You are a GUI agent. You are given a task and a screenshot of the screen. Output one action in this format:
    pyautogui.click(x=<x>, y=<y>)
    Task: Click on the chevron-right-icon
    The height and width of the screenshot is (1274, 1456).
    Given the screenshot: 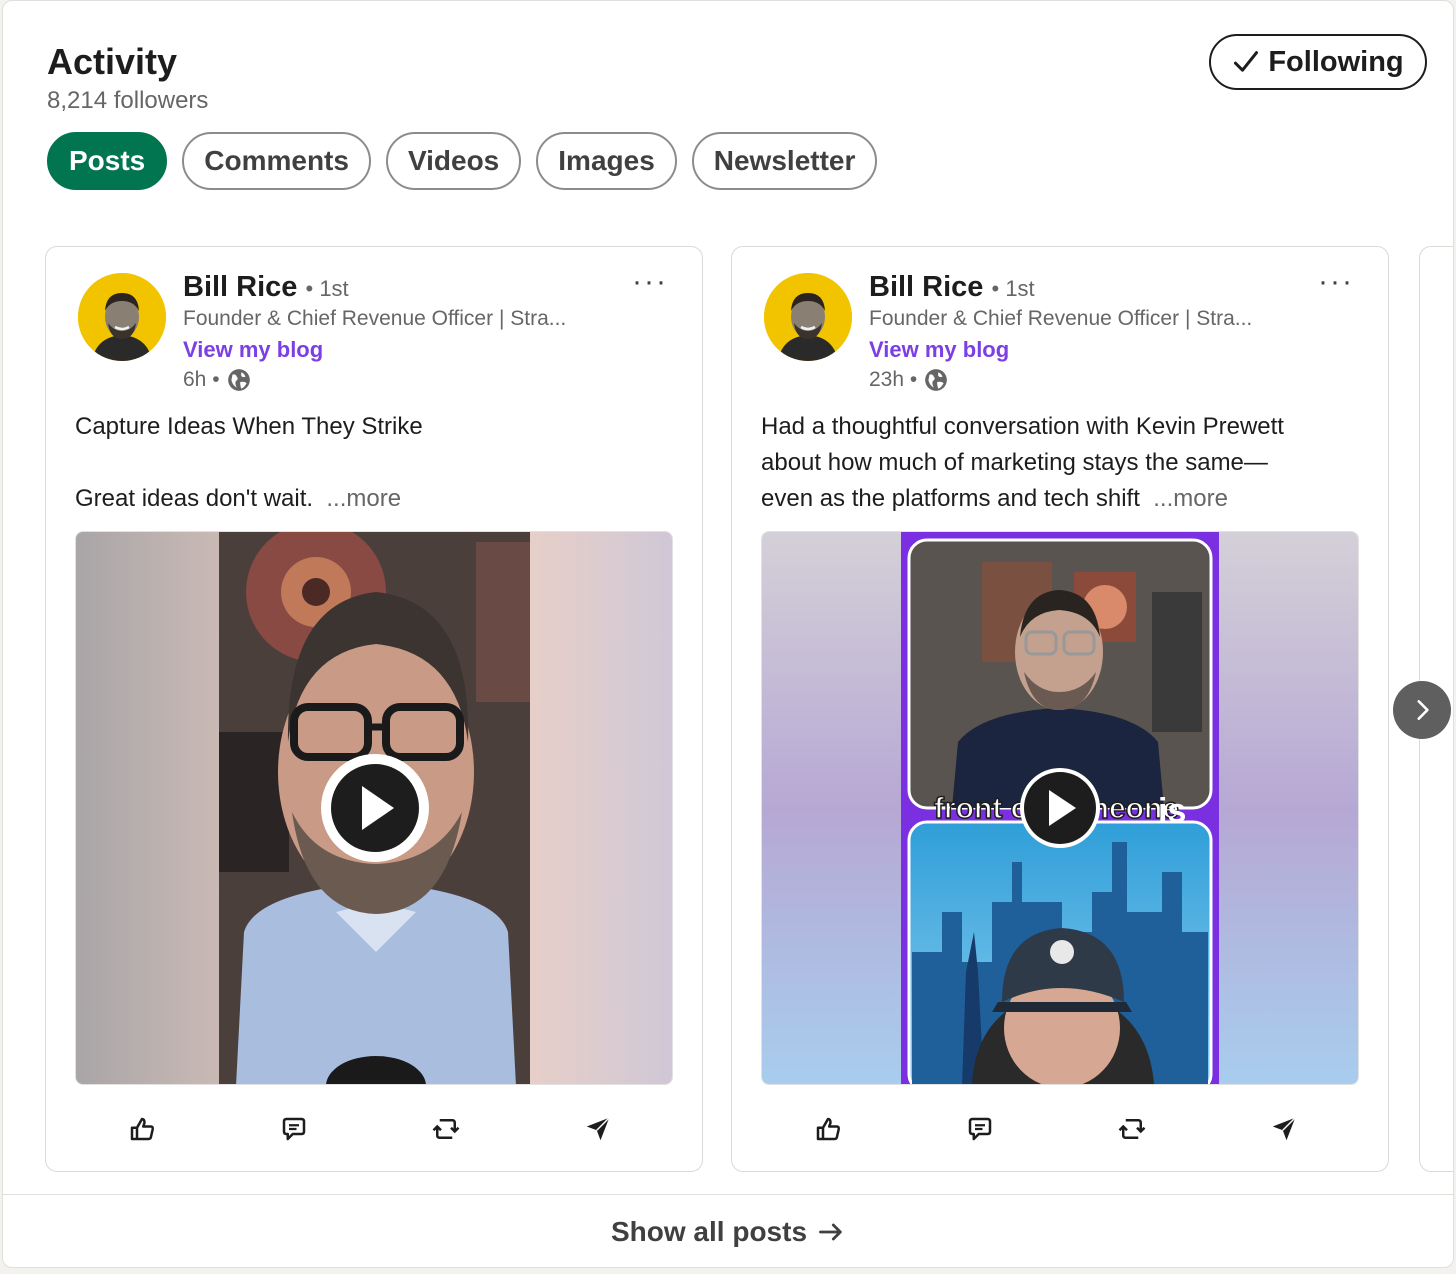 What is the action you would take?
    pyautogui.click(x=1423, y=710)
    